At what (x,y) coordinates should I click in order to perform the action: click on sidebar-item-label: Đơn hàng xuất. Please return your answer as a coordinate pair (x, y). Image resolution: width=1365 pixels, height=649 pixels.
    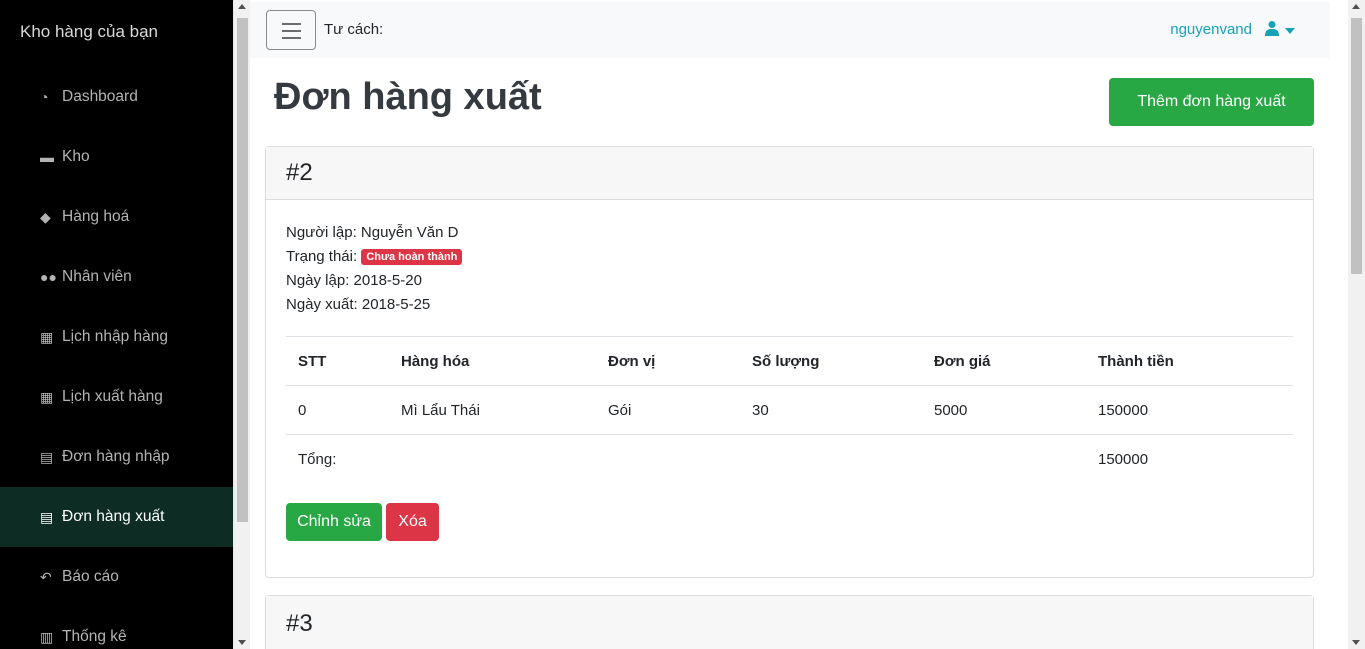
    Looking at the image, I should click on (113, 516).